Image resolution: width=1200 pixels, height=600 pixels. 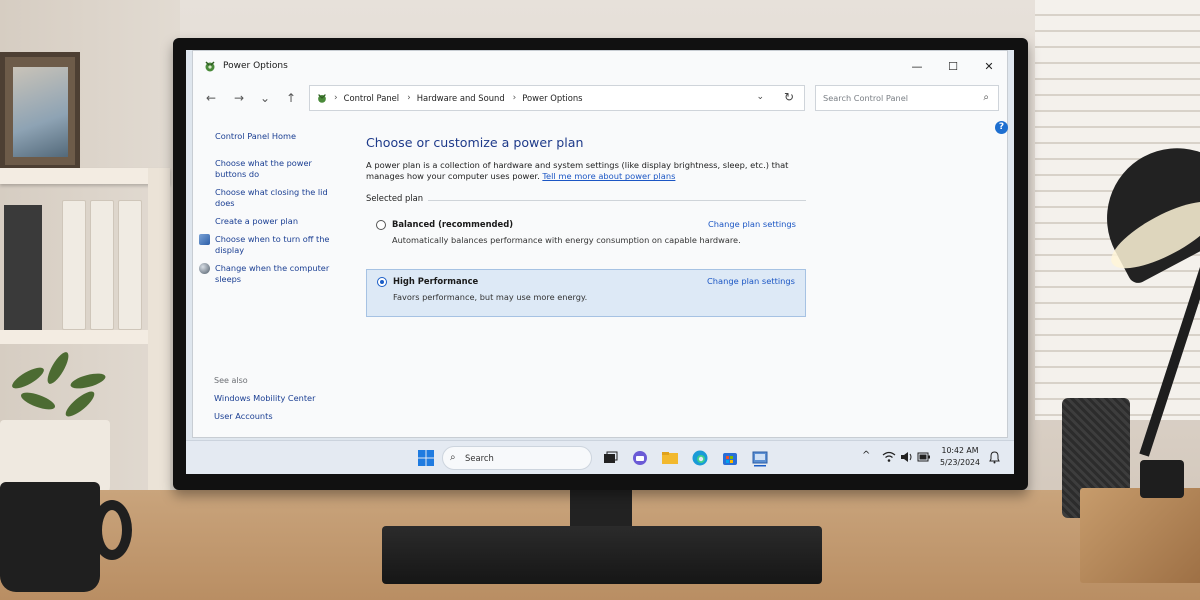 I want to click on plan-high-performance-settings-link: Change plan settings, so click(x=751, y=281).